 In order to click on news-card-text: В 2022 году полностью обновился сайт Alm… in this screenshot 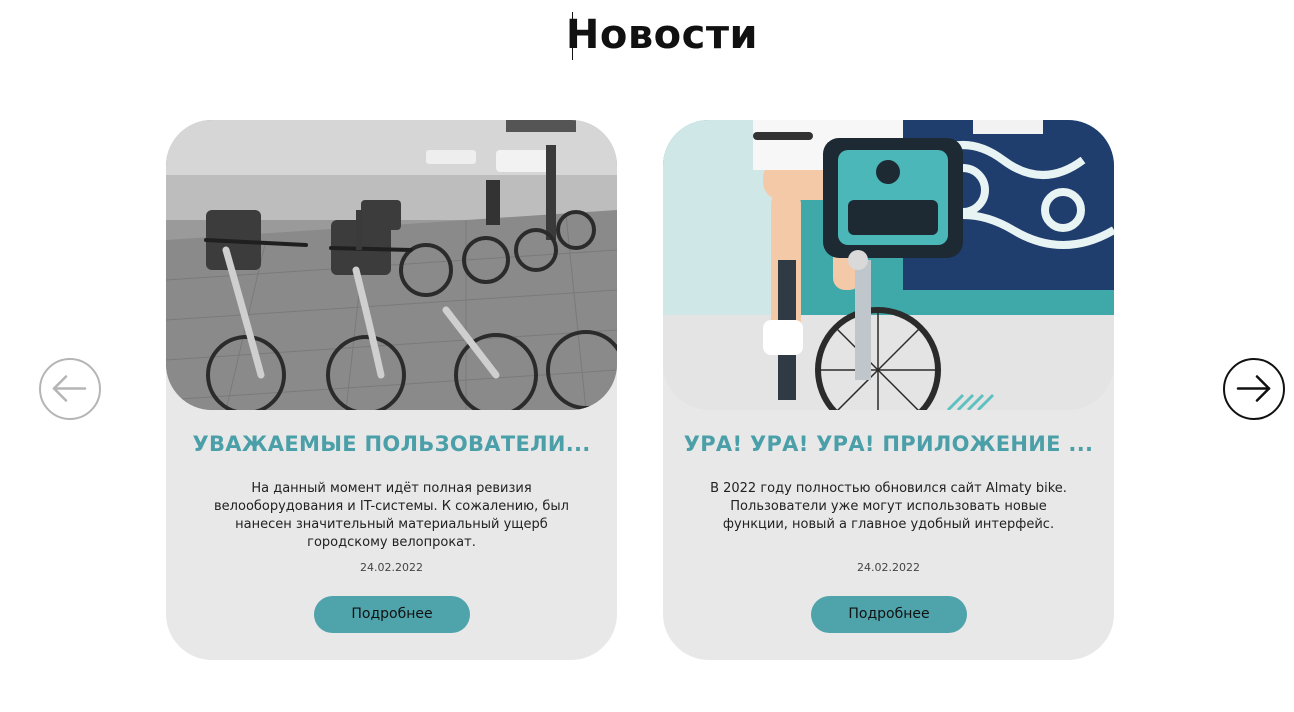, I will do `click(888, 506)`.